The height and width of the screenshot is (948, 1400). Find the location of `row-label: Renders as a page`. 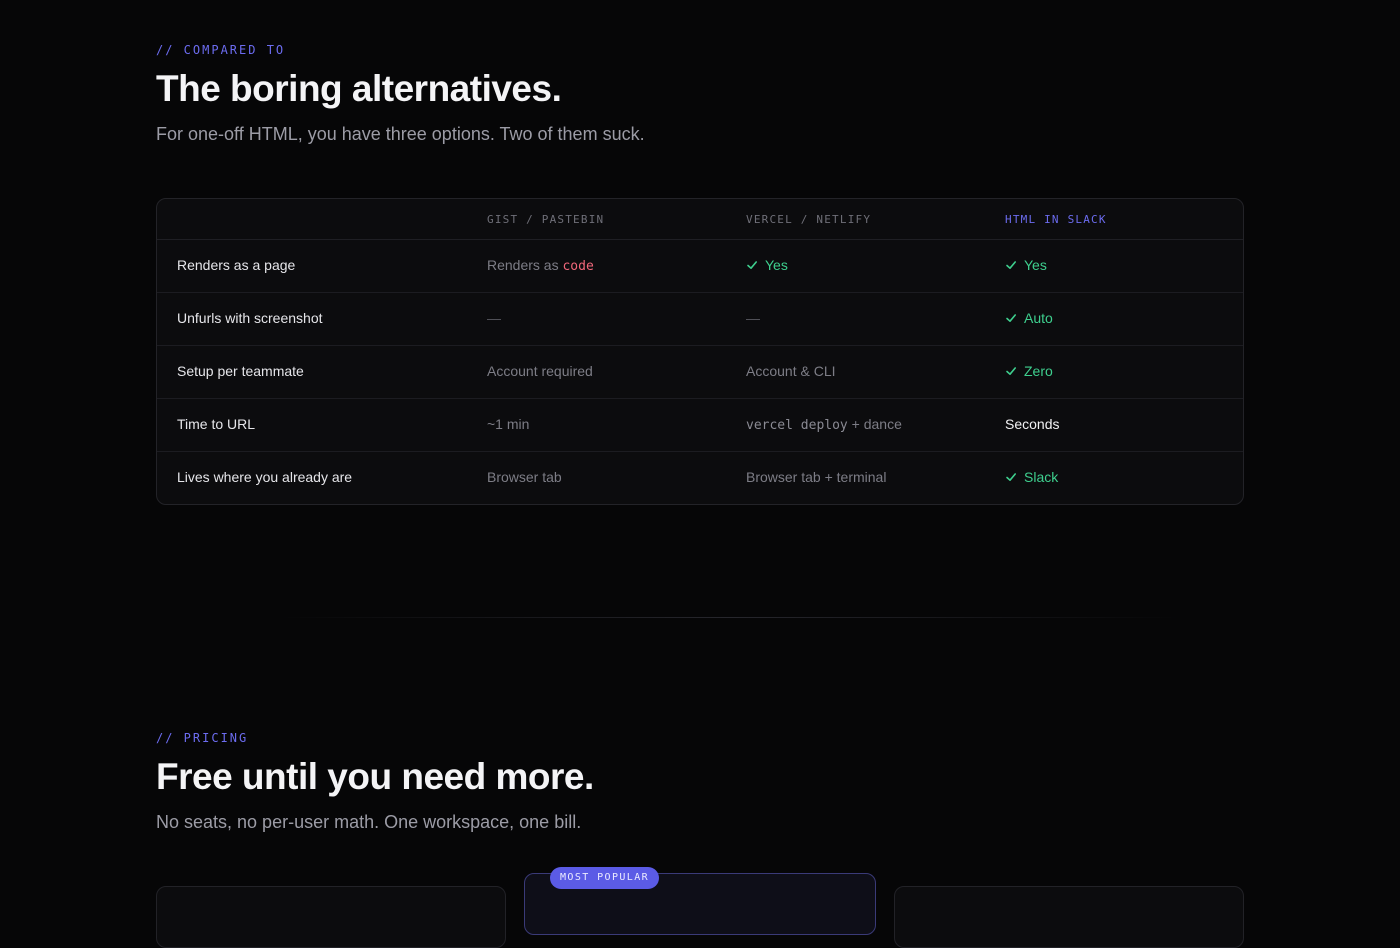

row-label: Renders as a page is located at coordinates (236, 265).